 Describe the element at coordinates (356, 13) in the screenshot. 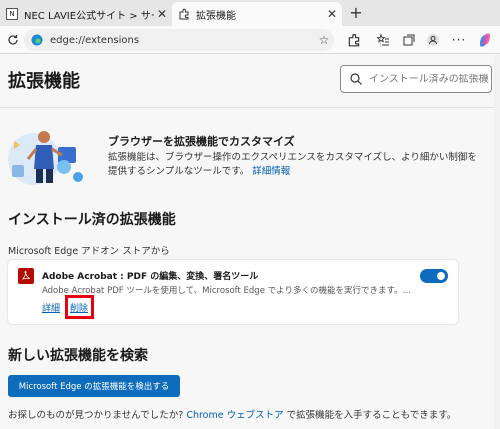

I see `new-tab-button: +` at that location.